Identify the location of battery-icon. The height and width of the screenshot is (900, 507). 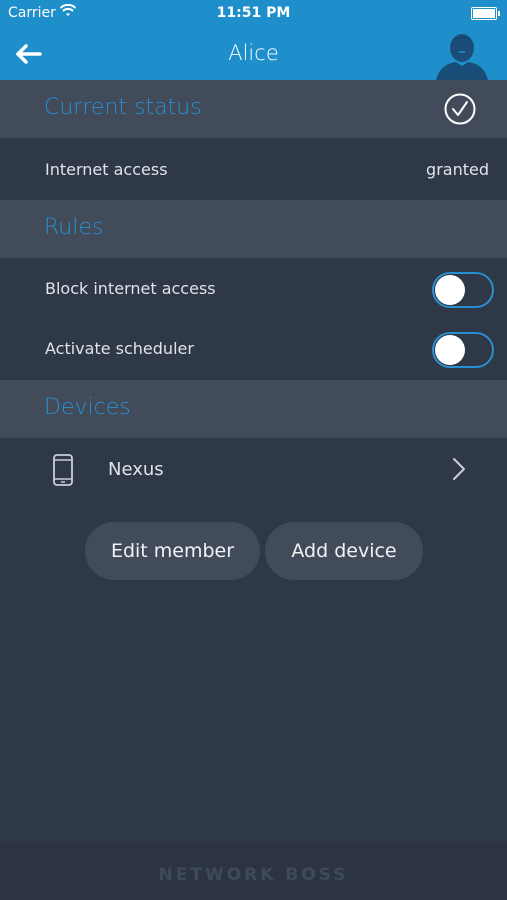
(485, 13).